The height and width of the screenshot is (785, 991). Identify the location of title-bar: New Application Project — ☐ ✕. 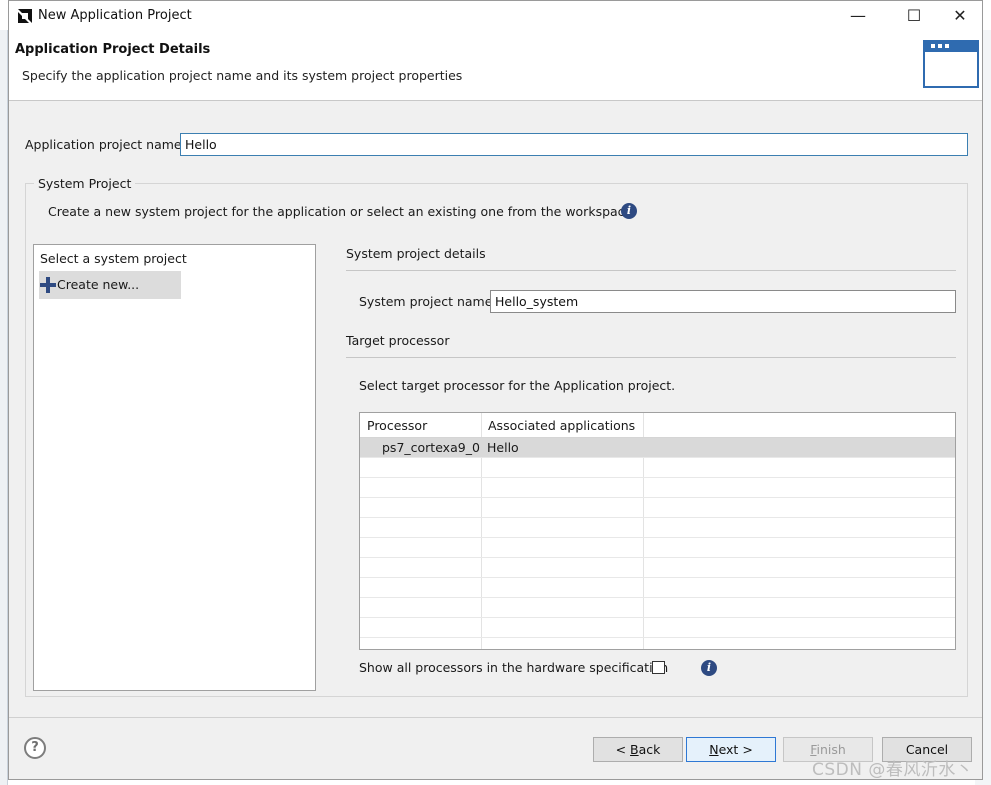
(495, 16).